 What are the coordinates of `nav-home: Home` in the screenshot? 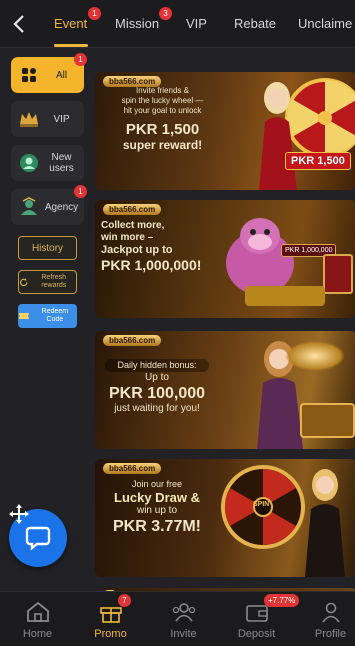 It's located at (37, 619).